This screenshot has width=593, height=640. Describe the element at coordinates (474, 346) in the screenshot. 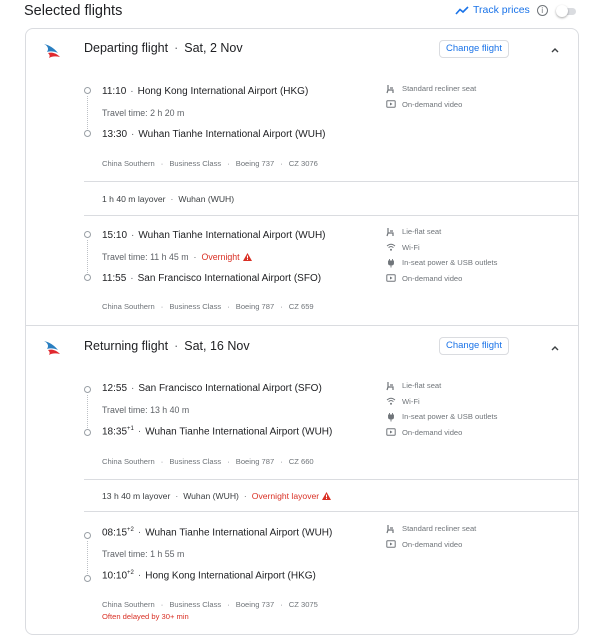

I see `change-returning-flight-button: Change flight` at that location.